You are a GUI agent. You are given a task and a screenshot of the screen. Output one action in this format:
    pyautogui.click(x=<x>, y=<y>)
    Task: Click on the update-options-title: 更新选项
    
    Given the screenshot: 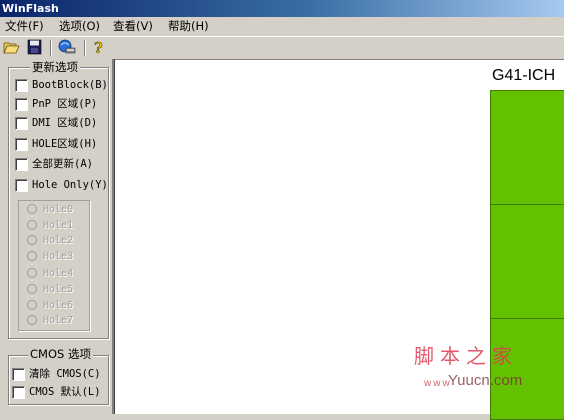 What is the action you would take?
    pyautogui.click(x=55, y=67)
    